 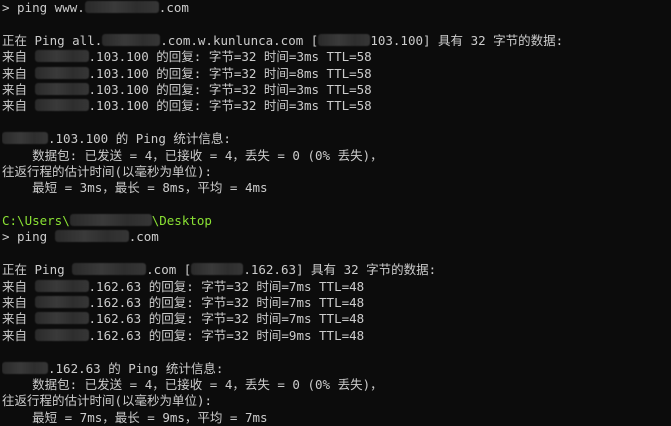 I want to click on output-text: 正在 Ping all., so click(x=52, y=40).